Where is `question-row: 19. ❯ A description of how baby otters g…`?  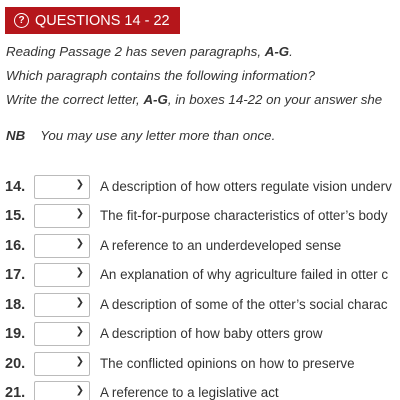
question-row: 19. ❯ A description of how baby otters g… is located at coordinates (200, 333).